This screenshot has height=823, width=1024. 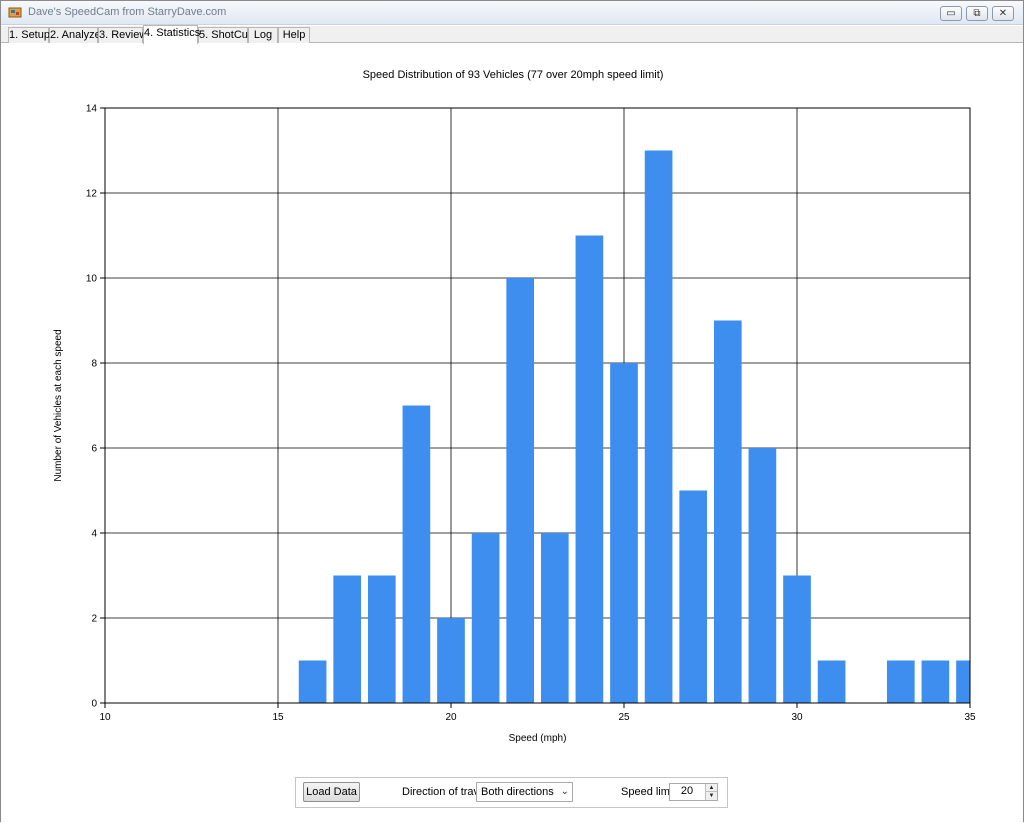 I want to click on restore-button: ⧉, so click(x=977, y=13).